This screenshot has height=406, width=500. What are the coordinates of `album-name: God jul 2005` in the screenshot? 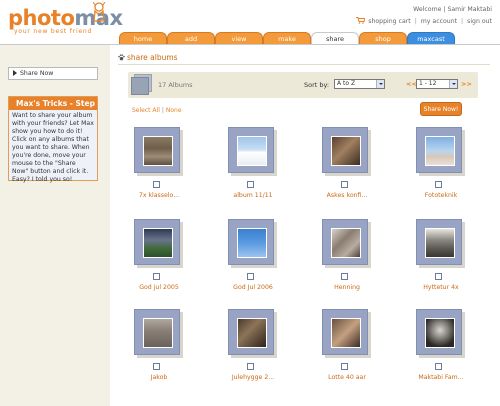 It's located at (159, 287).